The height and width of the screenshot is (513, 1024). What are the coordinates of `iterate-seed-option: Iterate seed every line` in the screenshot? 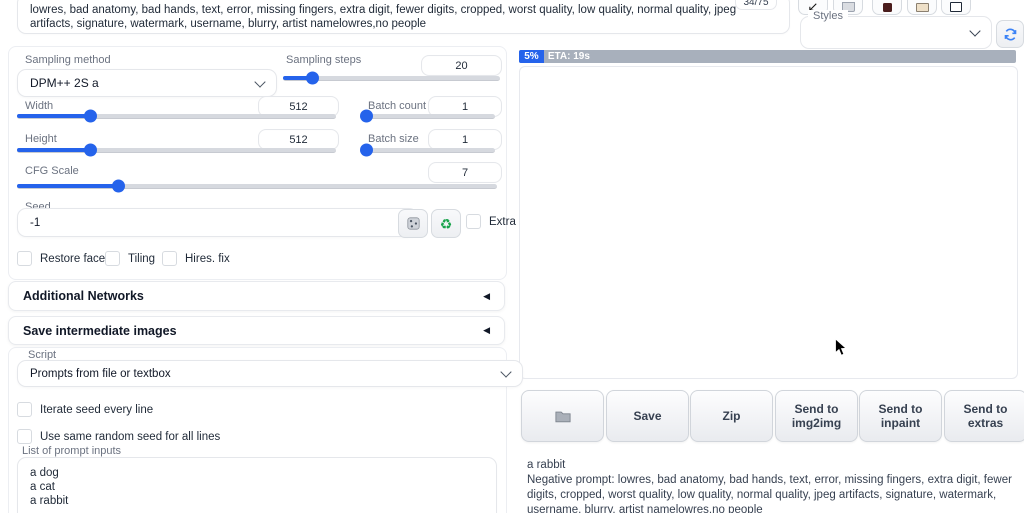 It's located at (85, 409).